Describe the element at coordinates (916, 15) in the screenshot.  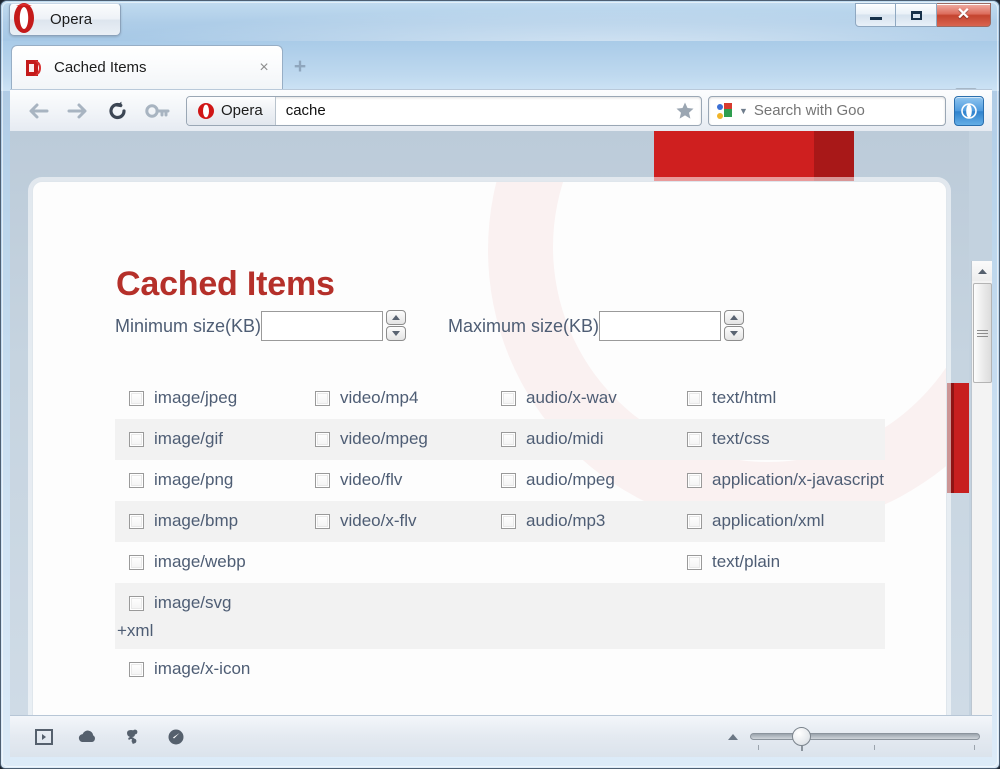
I see `maximize-button` at that location.